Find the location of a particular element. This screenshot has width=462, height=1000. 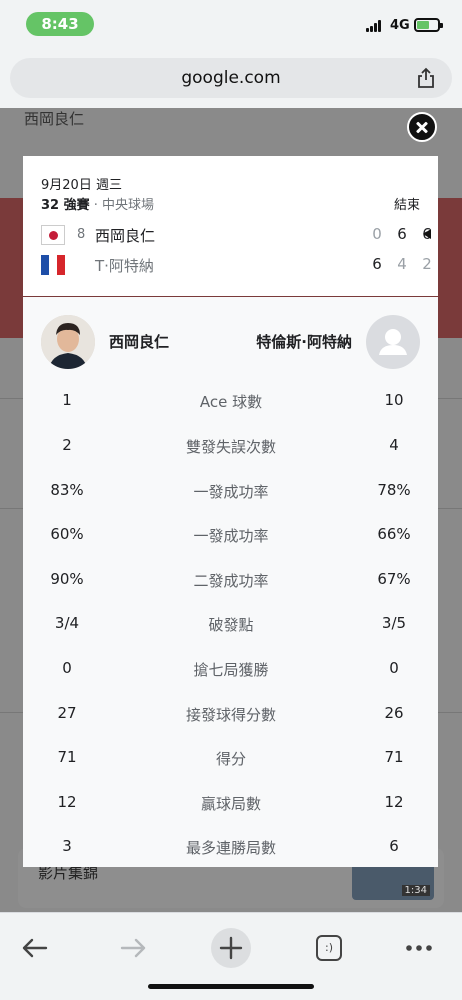

stat-right-value: 0 is located at coordinates (394, 668).